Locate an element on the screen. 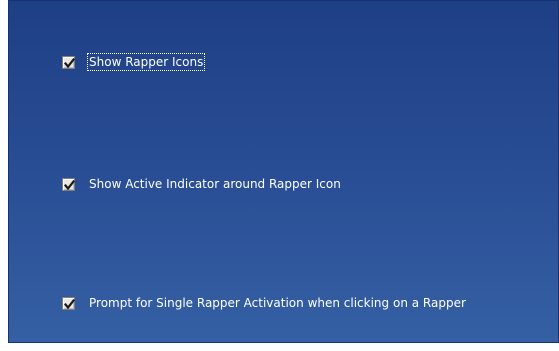 Image resolution: width=559 pixels, height=351 pixels. prompt-single-activation-checkbox is located at coordinates (69, 303).